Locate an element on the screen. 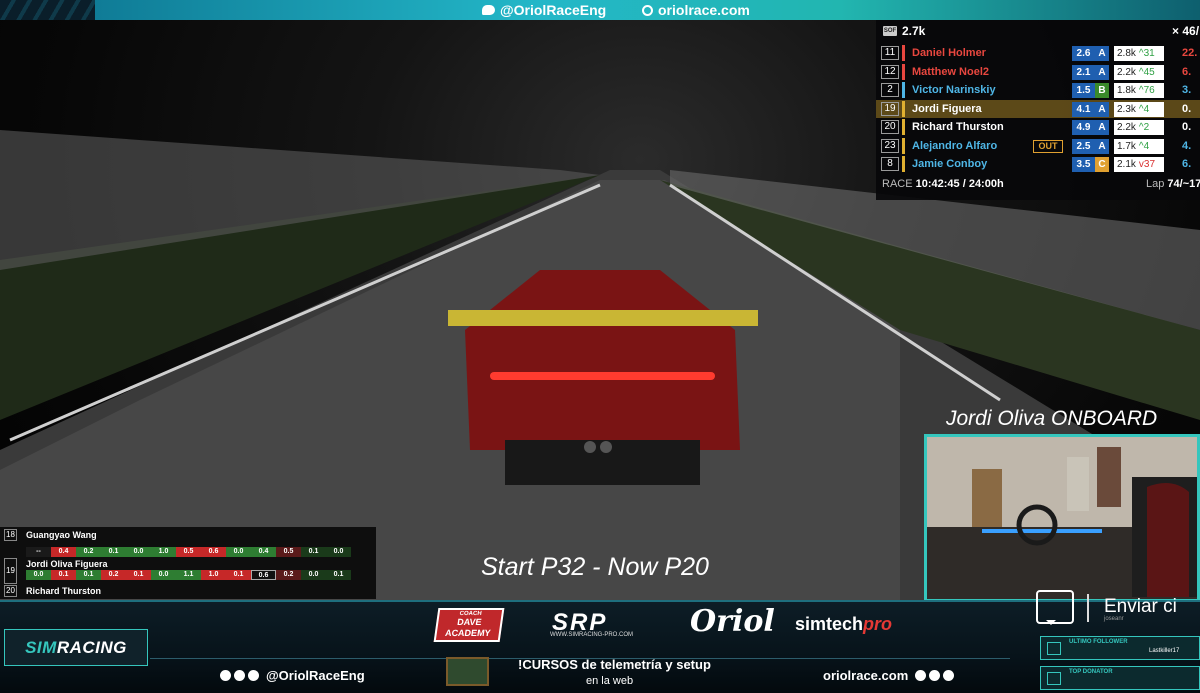  relative-row: 20 Richard Thurston is located at coordinates (188, 591).